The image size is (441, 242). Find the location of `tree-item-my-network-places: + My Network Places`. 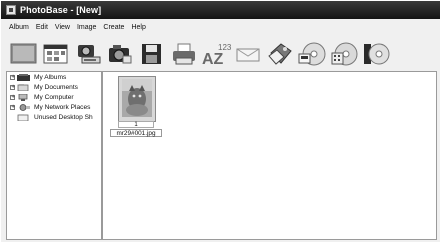

tree-item-my-network-places: + My Network Places is located at coordinates (54, 107).